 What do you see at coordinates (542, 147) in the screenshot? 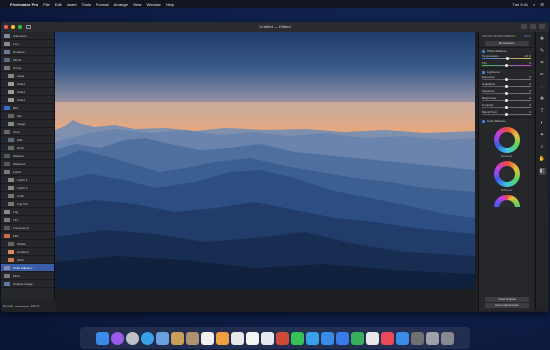
I see `zoom-tool-icon: ⌕` at bounding box center [542, 147].